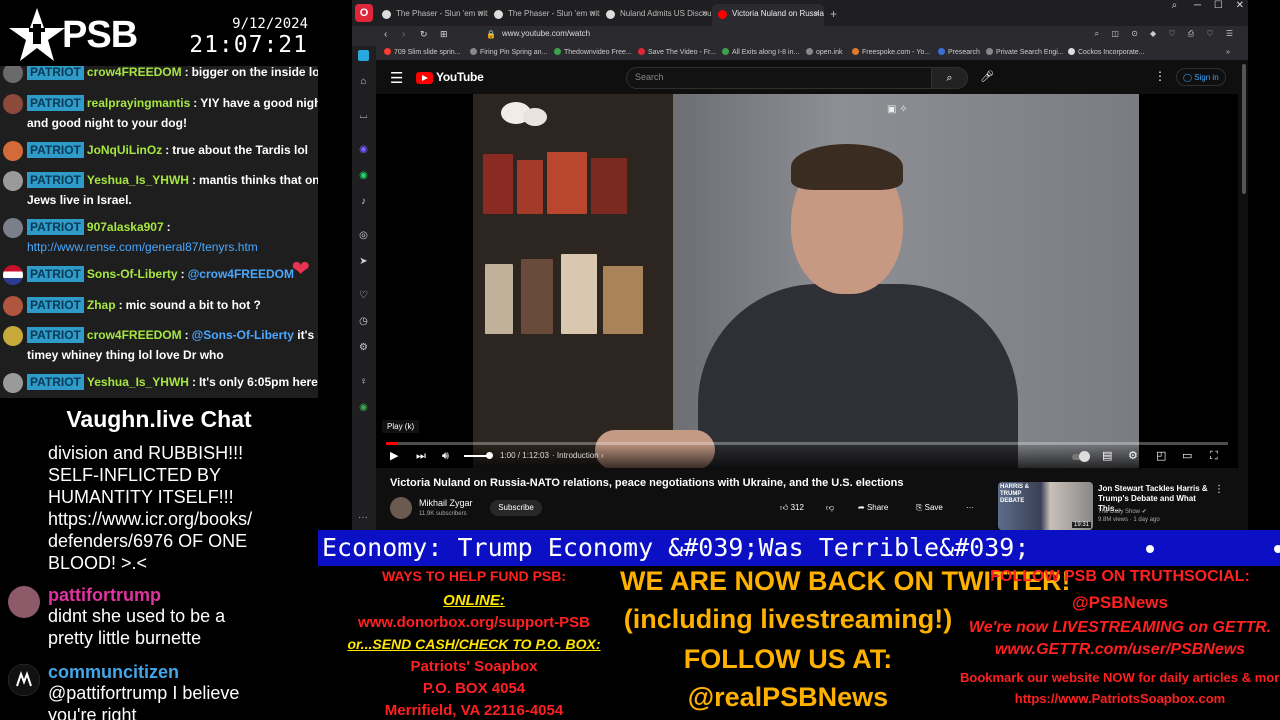 The image size is (1280, 720). I want to click on menu-icon: ☰, so click(396, 78).